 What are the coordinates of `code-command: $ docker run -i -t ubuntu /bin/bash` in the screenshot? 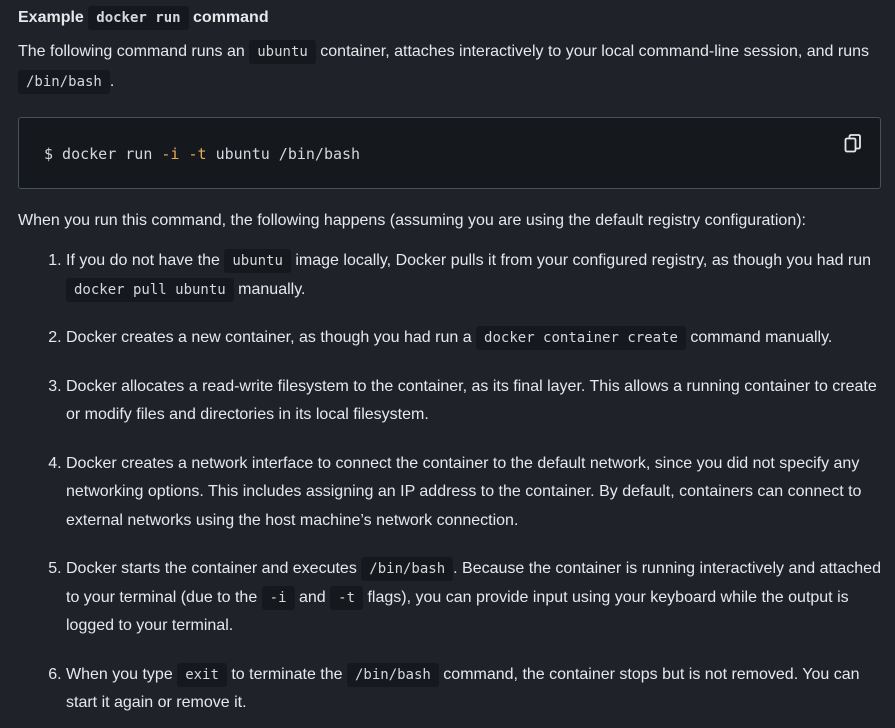 It's located at (202, 154).